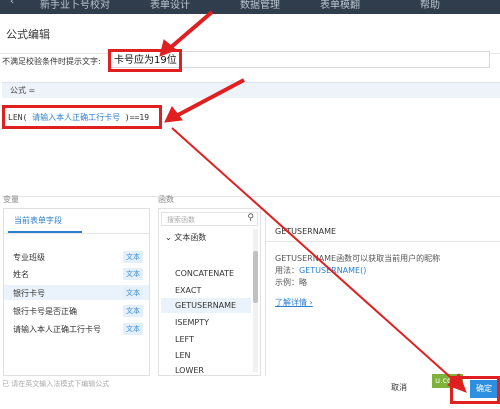 The height and width of the screenshot is (409, 500). Describe the element at coordinates (294, 302) in the screenshot. I see `learn-more-link: 了解详情 ›` at that location.